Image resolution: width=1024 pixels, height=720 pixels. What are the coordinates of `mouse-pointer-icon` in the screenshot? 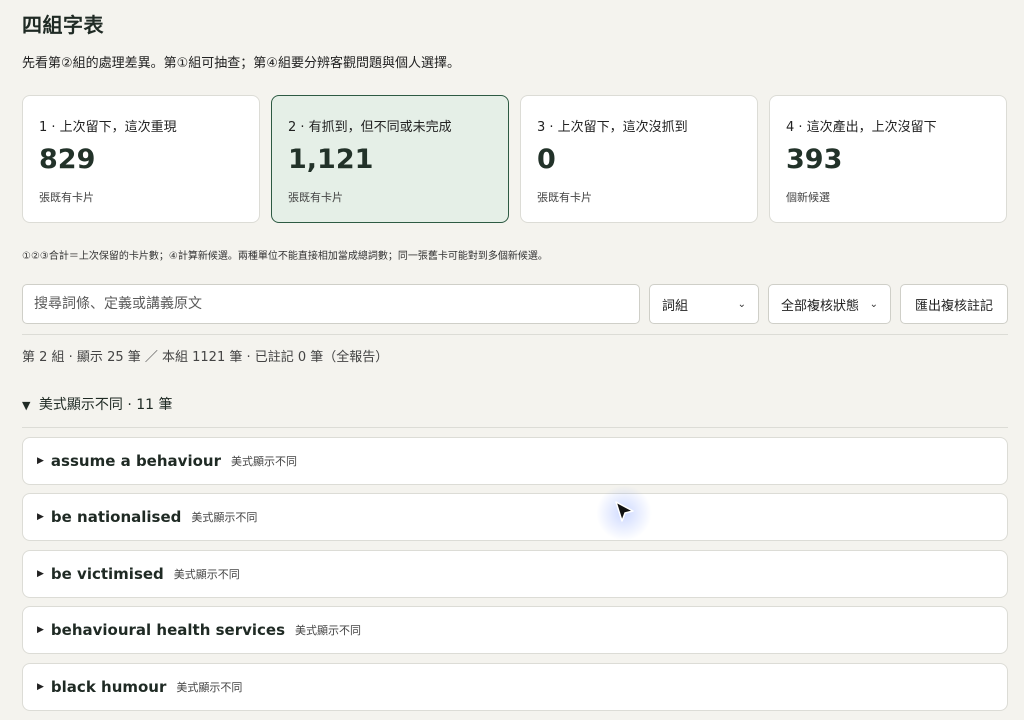 It's located at (624, 511).